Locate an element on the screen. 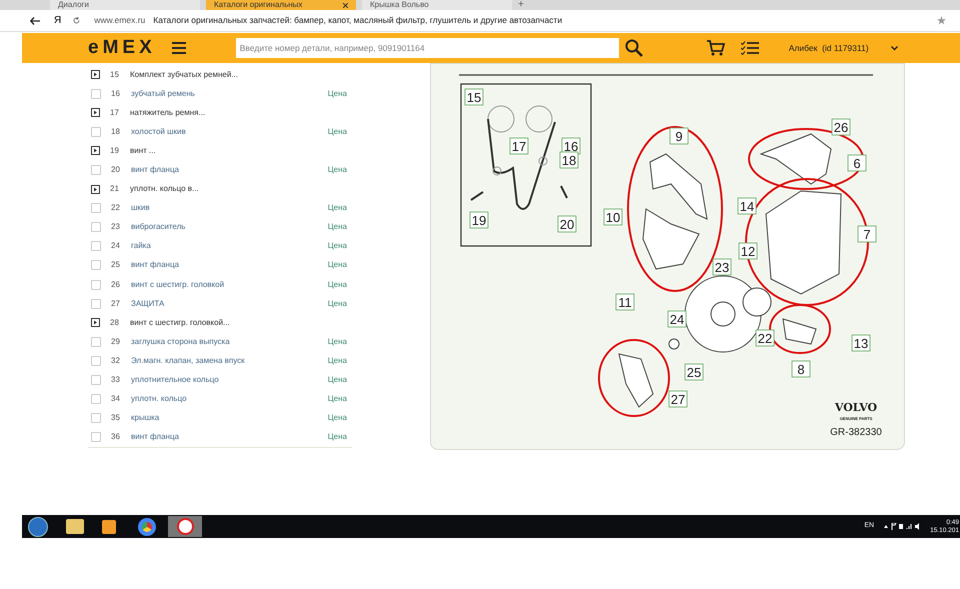  checklist-icon is located at coordinates (749, 48).